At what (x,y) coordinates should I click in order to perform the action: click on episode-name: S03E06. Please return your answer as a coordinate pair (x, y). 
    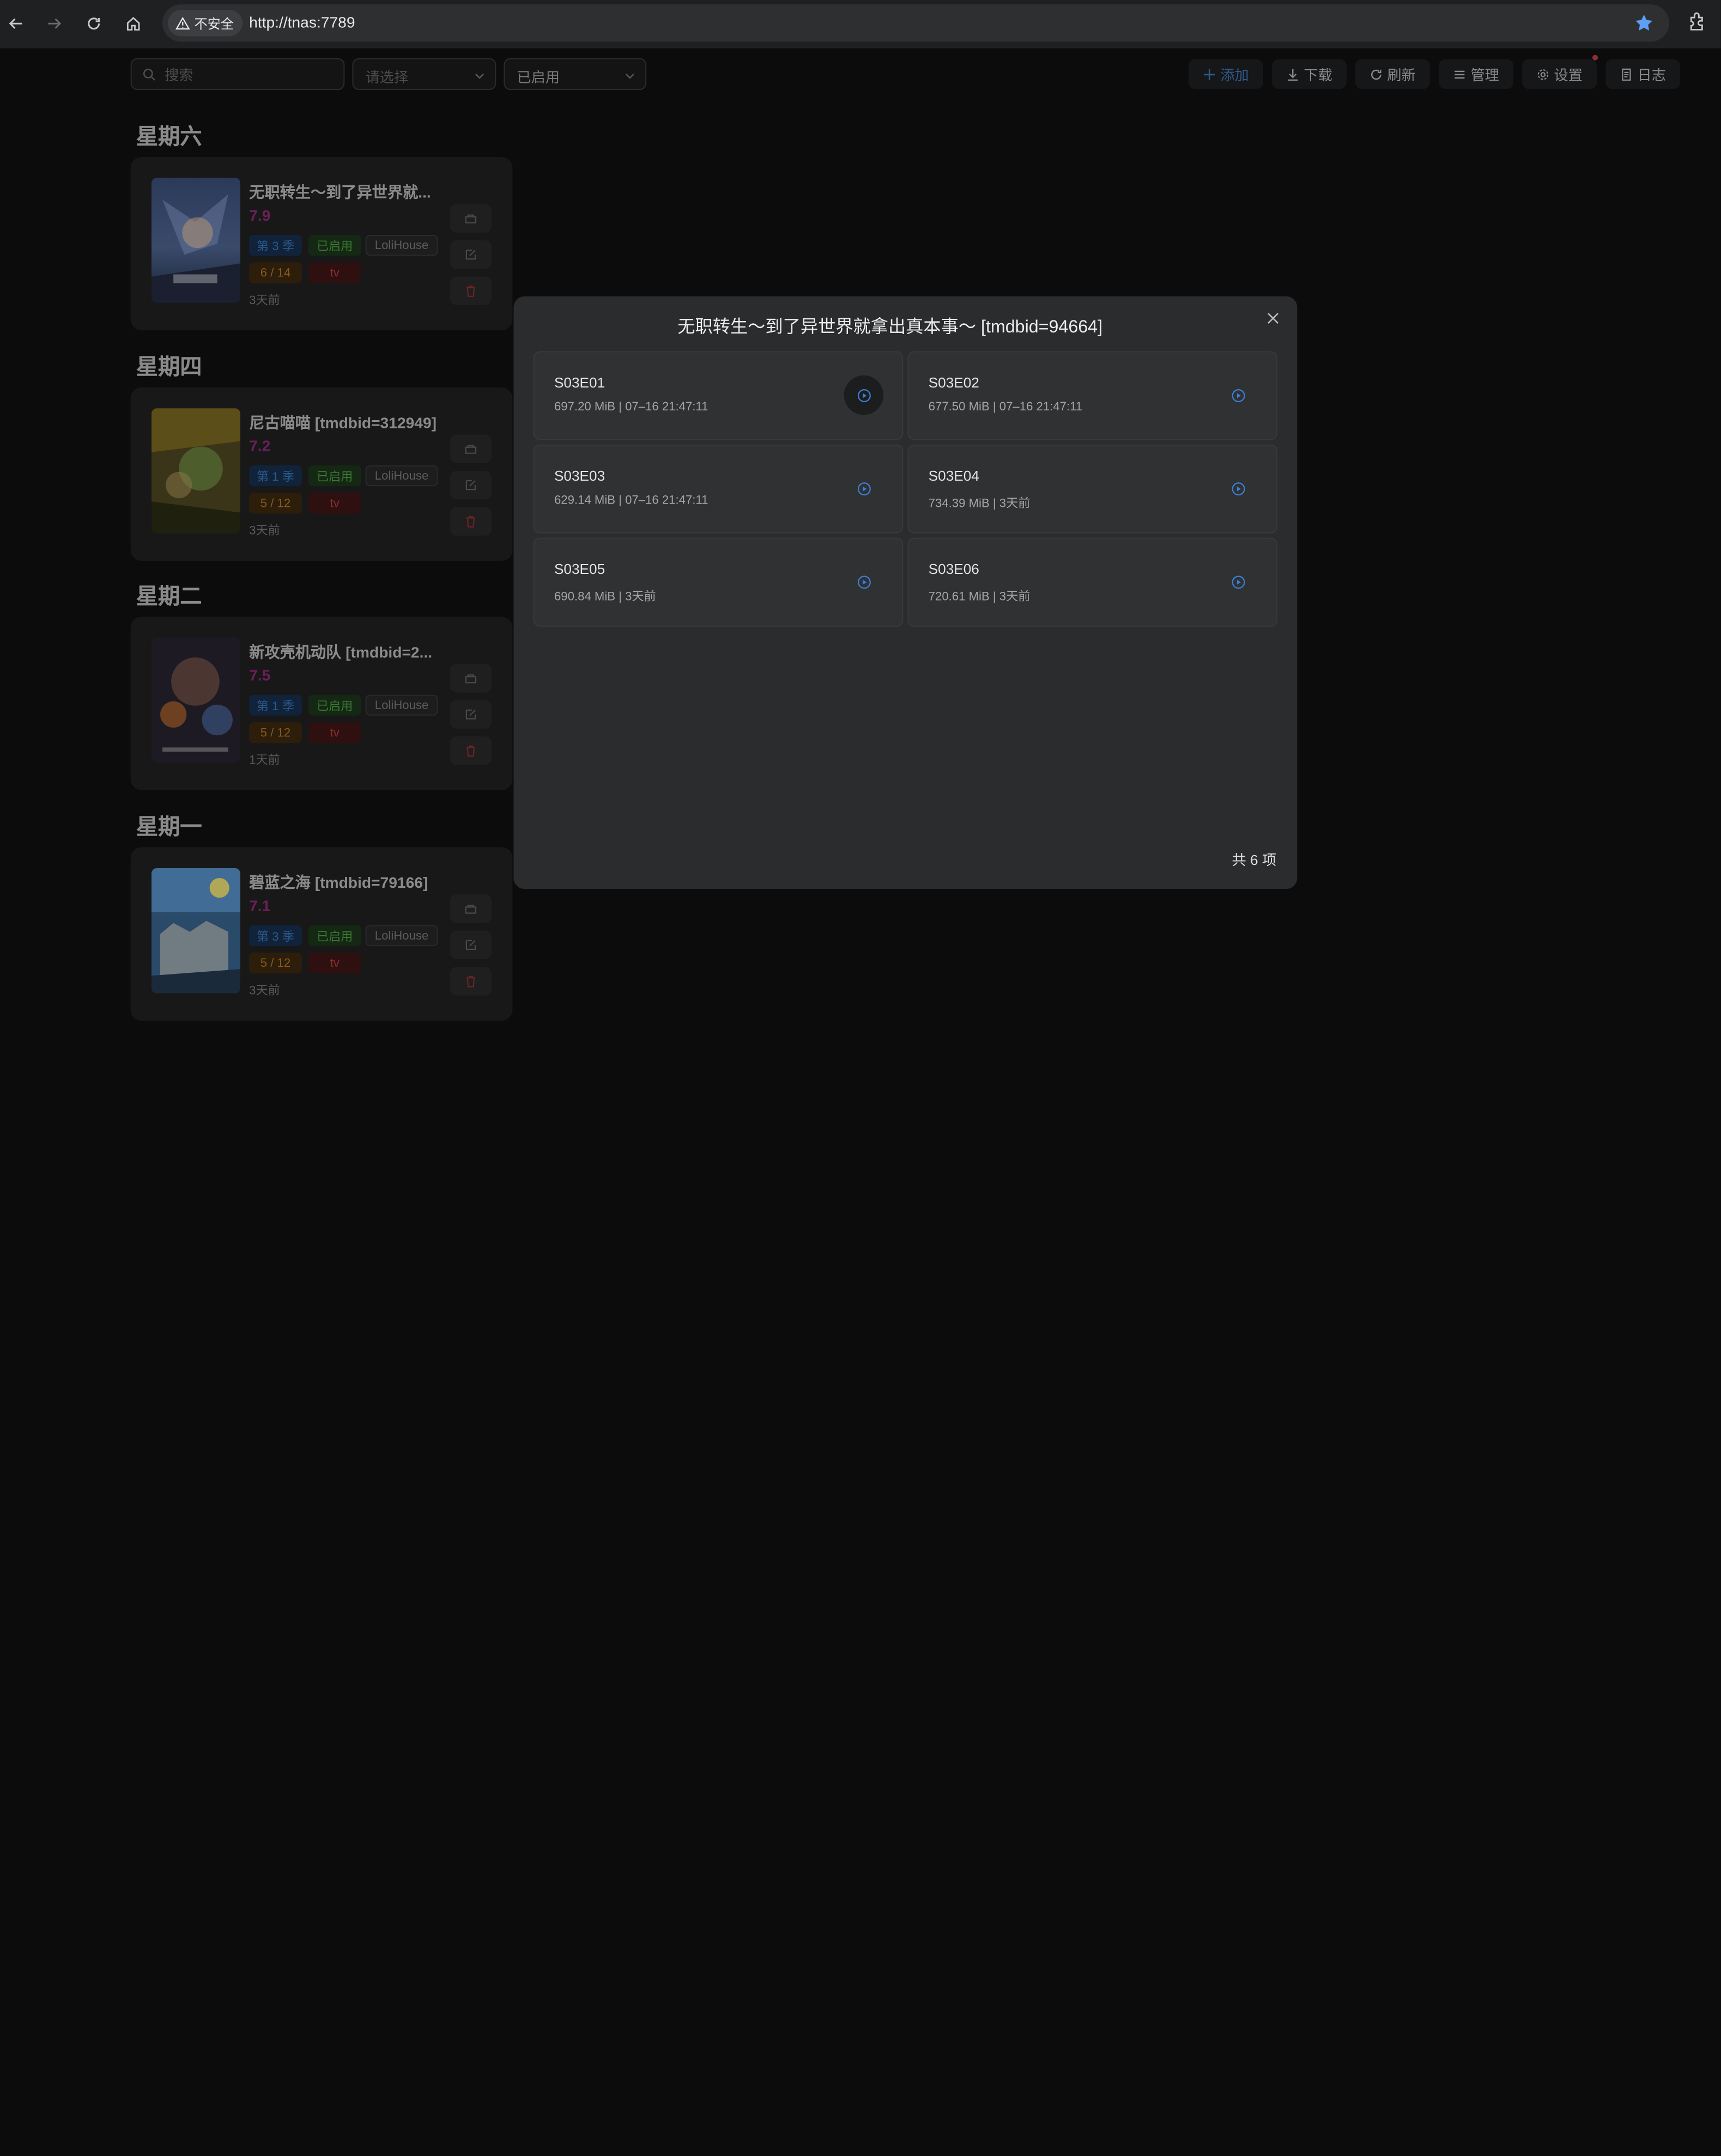
    Looking at the image, I should click on (953, 569).